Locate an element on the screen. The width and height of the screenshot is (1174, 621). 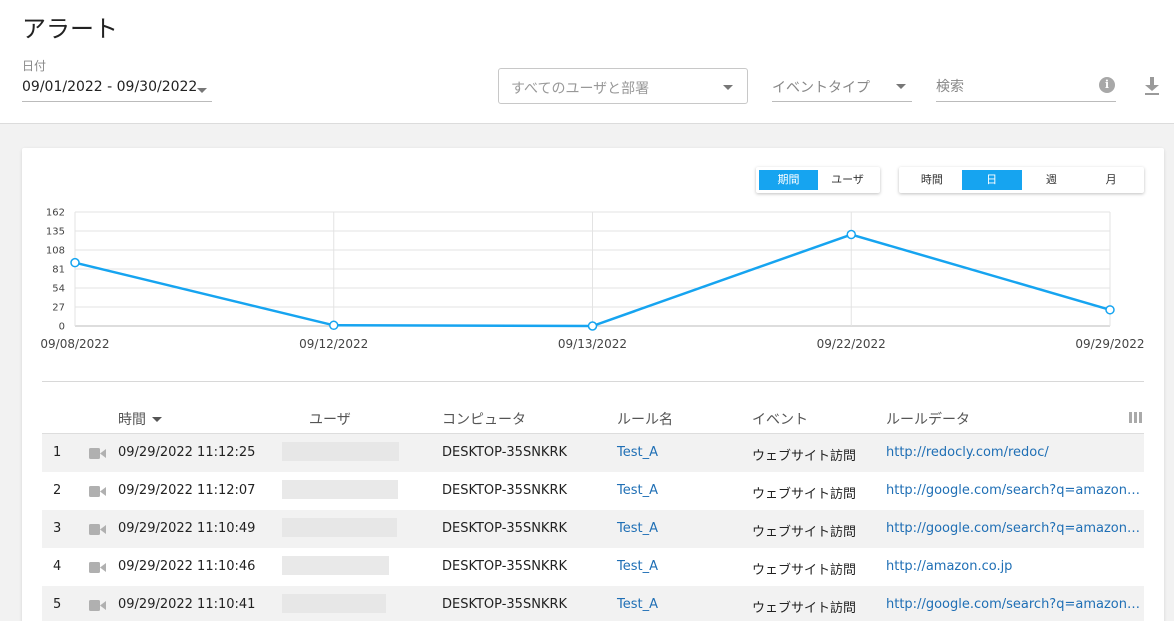
y-tick-label: 0 is located at coordinates (62, 327).